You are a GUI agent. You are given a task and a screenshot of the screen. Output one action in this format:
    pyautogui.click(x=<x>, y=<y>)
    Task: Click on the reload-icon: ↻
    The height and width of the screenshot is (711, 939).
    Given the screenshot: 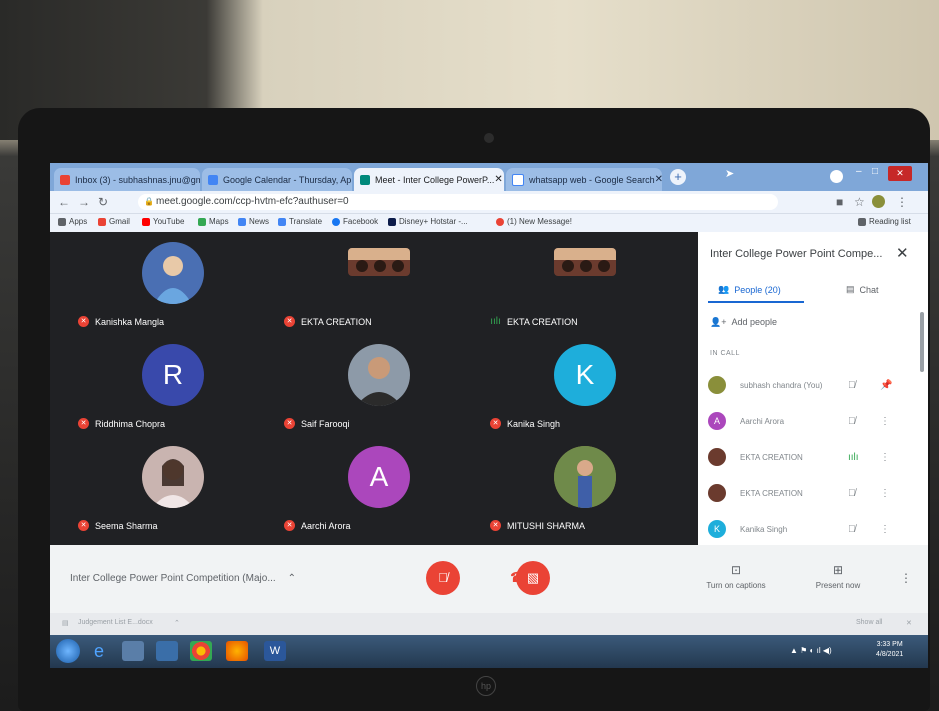 What is the action you would take?
    pyautogui.click(x=103, y=202)
    